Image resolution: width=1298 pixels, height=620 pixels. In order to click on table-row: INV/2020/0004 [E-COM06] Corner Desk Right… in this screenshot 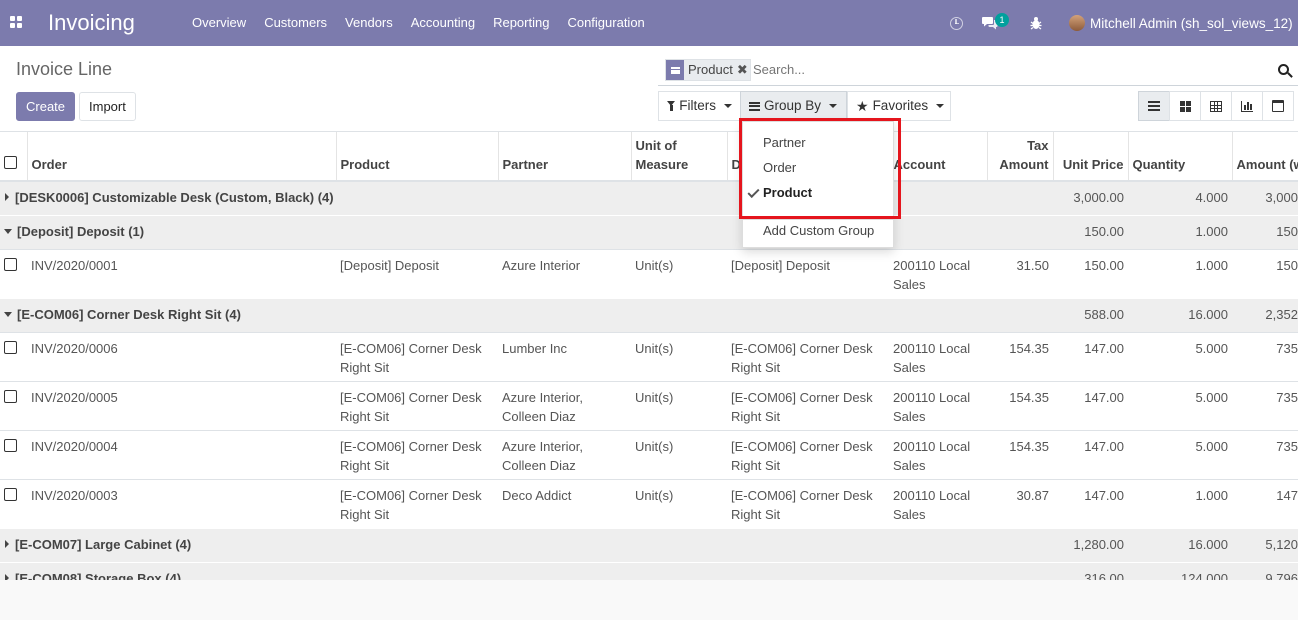, I will do `click(649, 454)`.